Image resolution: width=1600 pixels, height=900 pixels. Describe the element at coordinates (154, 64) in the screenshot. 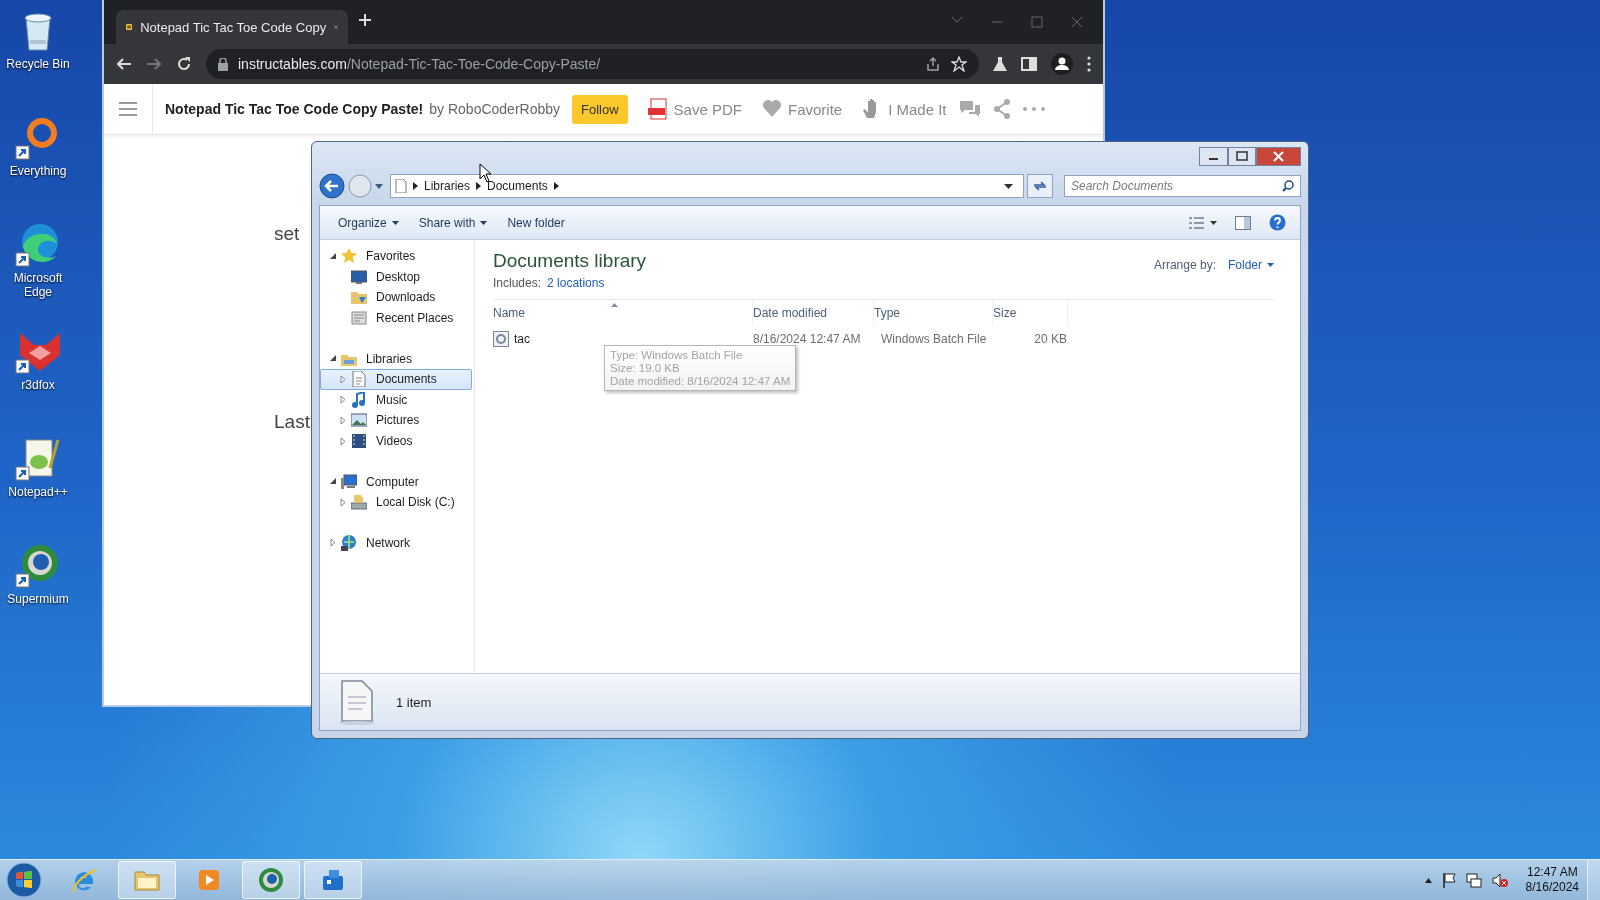

I see `forward-icon` at that location.